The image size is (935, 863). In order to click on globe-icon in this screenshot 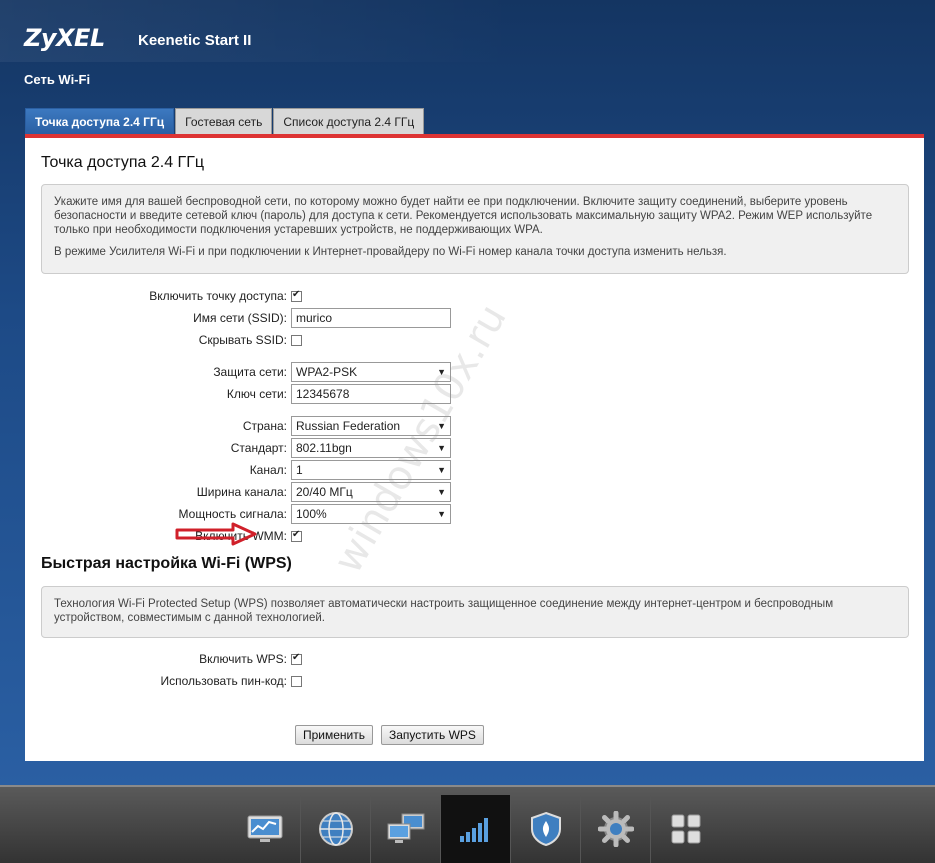, I will do `click(335, 829)`.